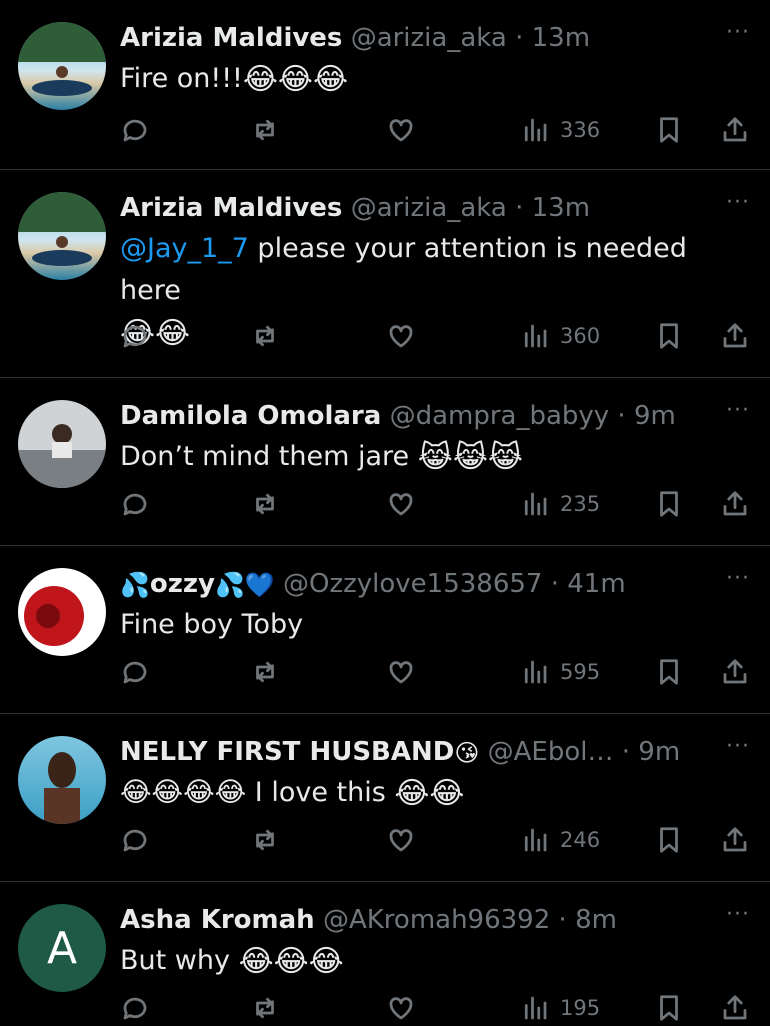 Image resolution: width=770 pixels, height=1026 pixels. What do you see at coordinates (500, 416) in the screenshot?
I see `handle: @dampra_babyy` at bounding box center [500, 416].